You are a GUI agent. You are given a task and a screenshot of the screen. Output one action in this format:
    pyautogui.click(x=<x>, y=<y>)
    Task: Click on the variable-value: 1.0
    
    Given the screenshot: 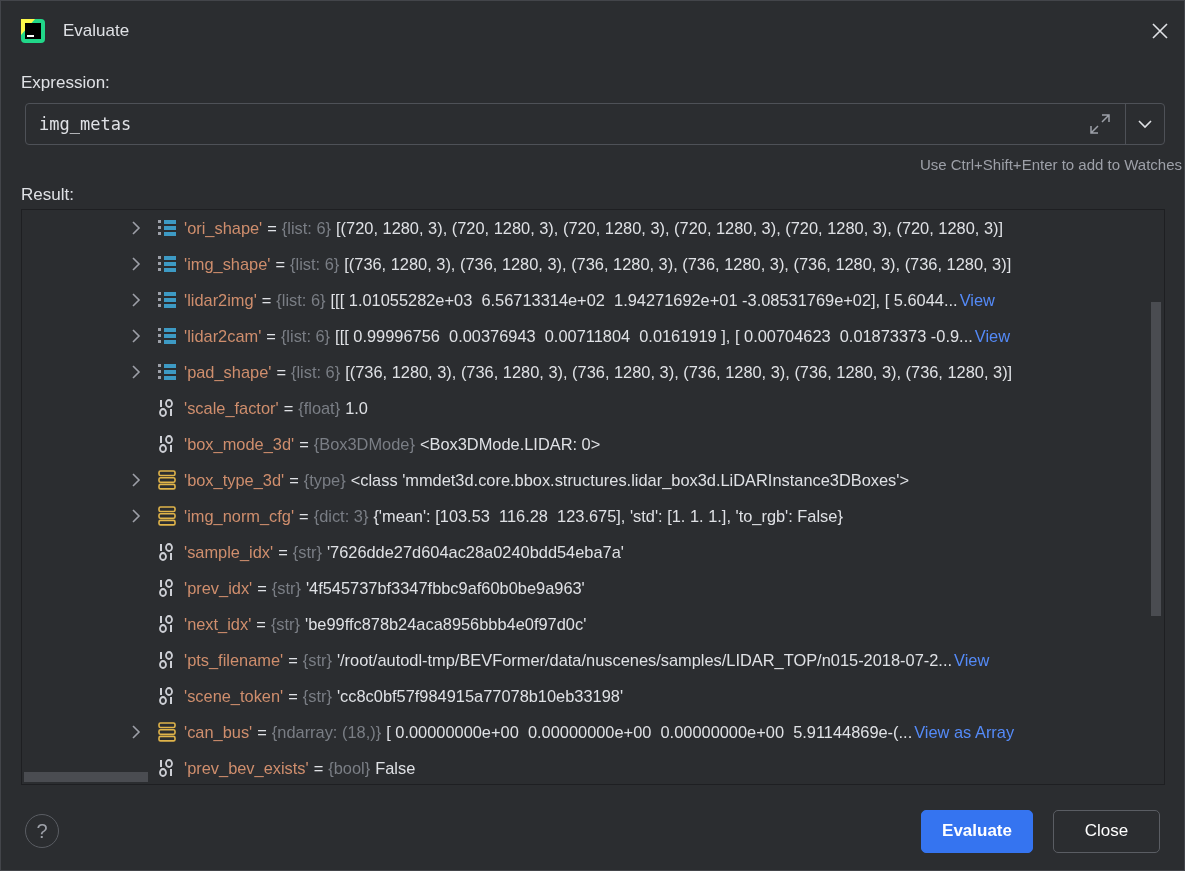 What is the action you would take?
    pyautogui.click(x=356, y=408)
    